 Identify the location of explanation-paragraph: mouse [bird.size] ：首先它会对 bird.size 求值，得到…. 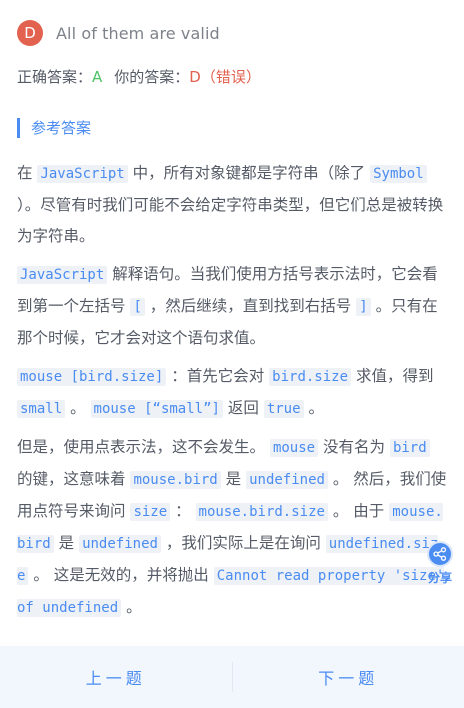
(232, 393).